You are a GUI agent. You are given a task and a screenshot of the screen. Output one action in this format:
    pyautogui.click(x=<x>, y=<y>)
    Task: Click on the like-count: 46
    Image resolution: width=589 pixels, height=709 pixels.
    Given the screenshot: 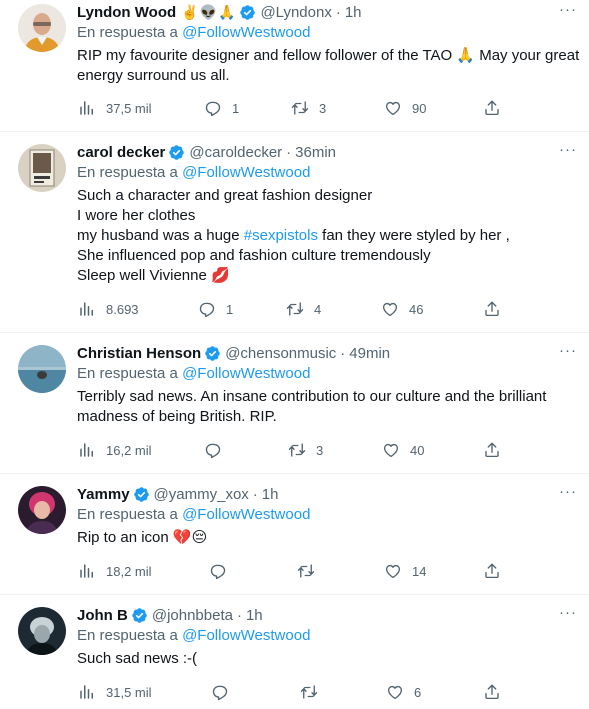 What is the action you would take?
    pyautogui.click(x=416, y=309)
    